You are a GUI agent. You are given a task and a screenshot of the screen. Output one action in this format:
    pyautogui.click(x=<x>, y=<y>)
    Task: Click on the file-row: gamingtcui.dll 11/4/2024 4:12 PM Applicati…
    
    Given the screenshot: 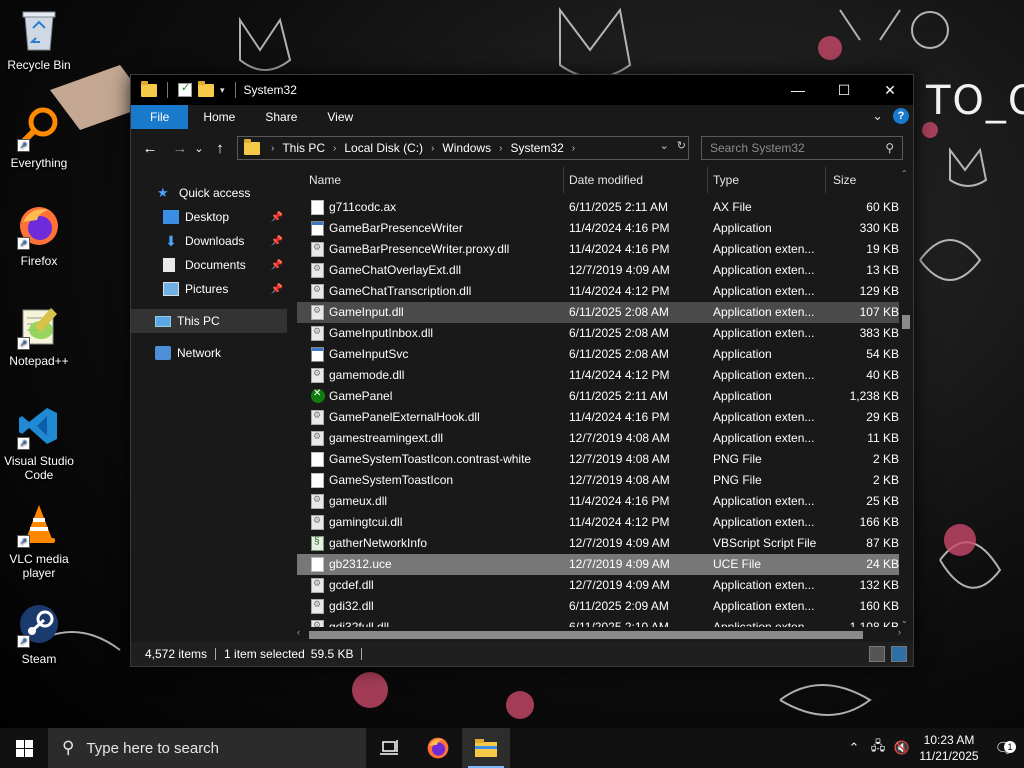 What is the action you would take?
    pyautogui.click(x=601, y=522)
    